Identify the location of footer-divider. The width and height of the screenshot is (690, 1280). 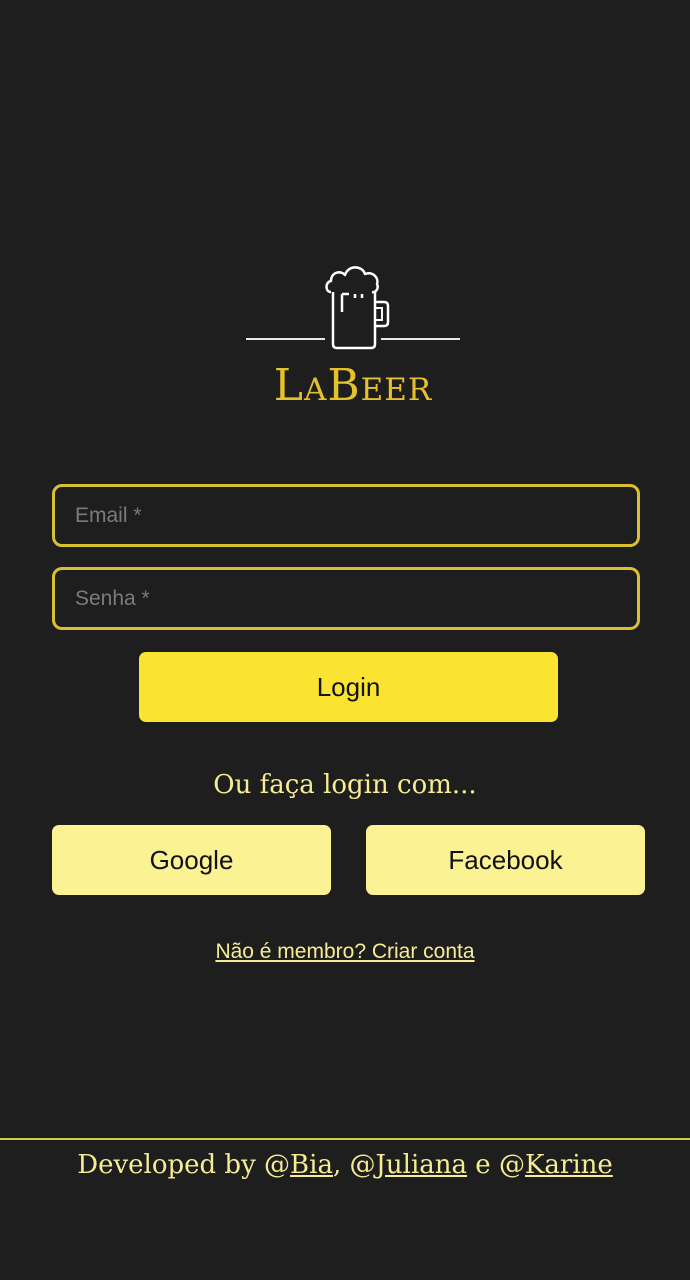
(345, 1139).